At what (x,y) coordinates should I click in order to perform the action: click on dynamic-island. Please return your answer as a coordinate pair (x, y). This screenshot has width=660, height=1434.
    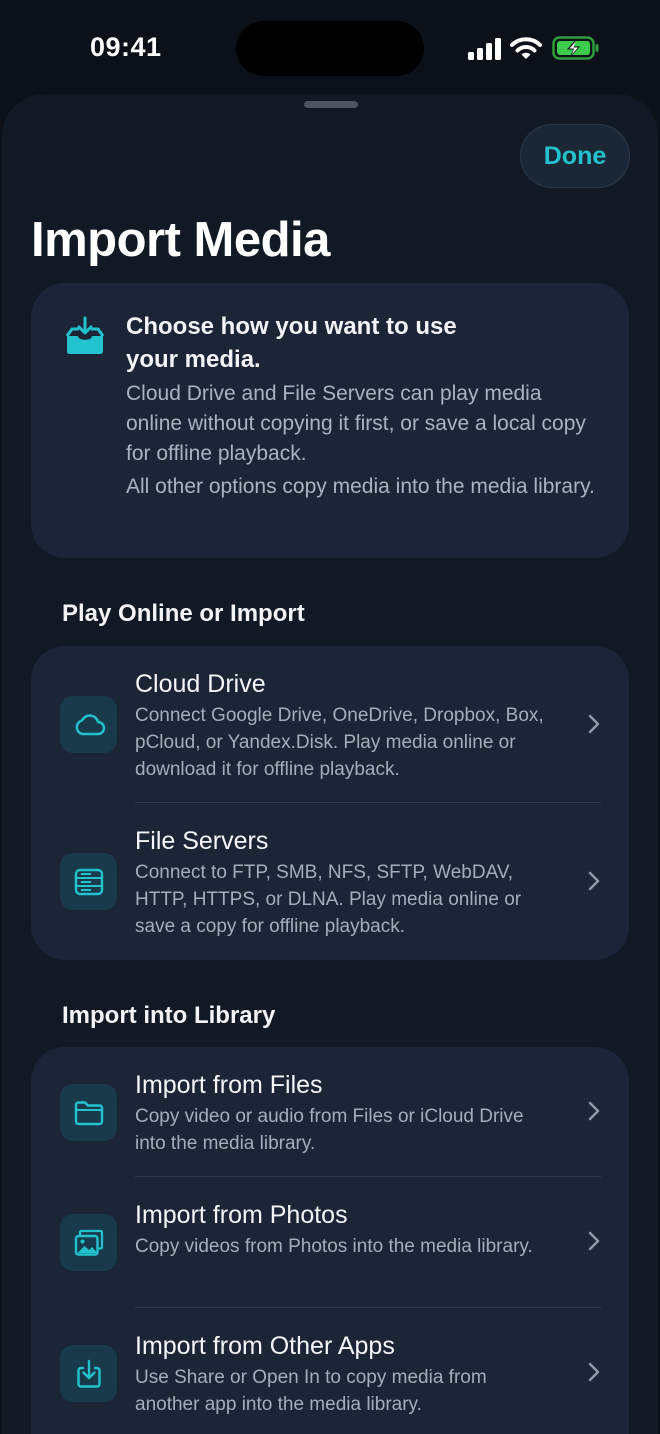
    Looking at the image, I should click on (330, 48).